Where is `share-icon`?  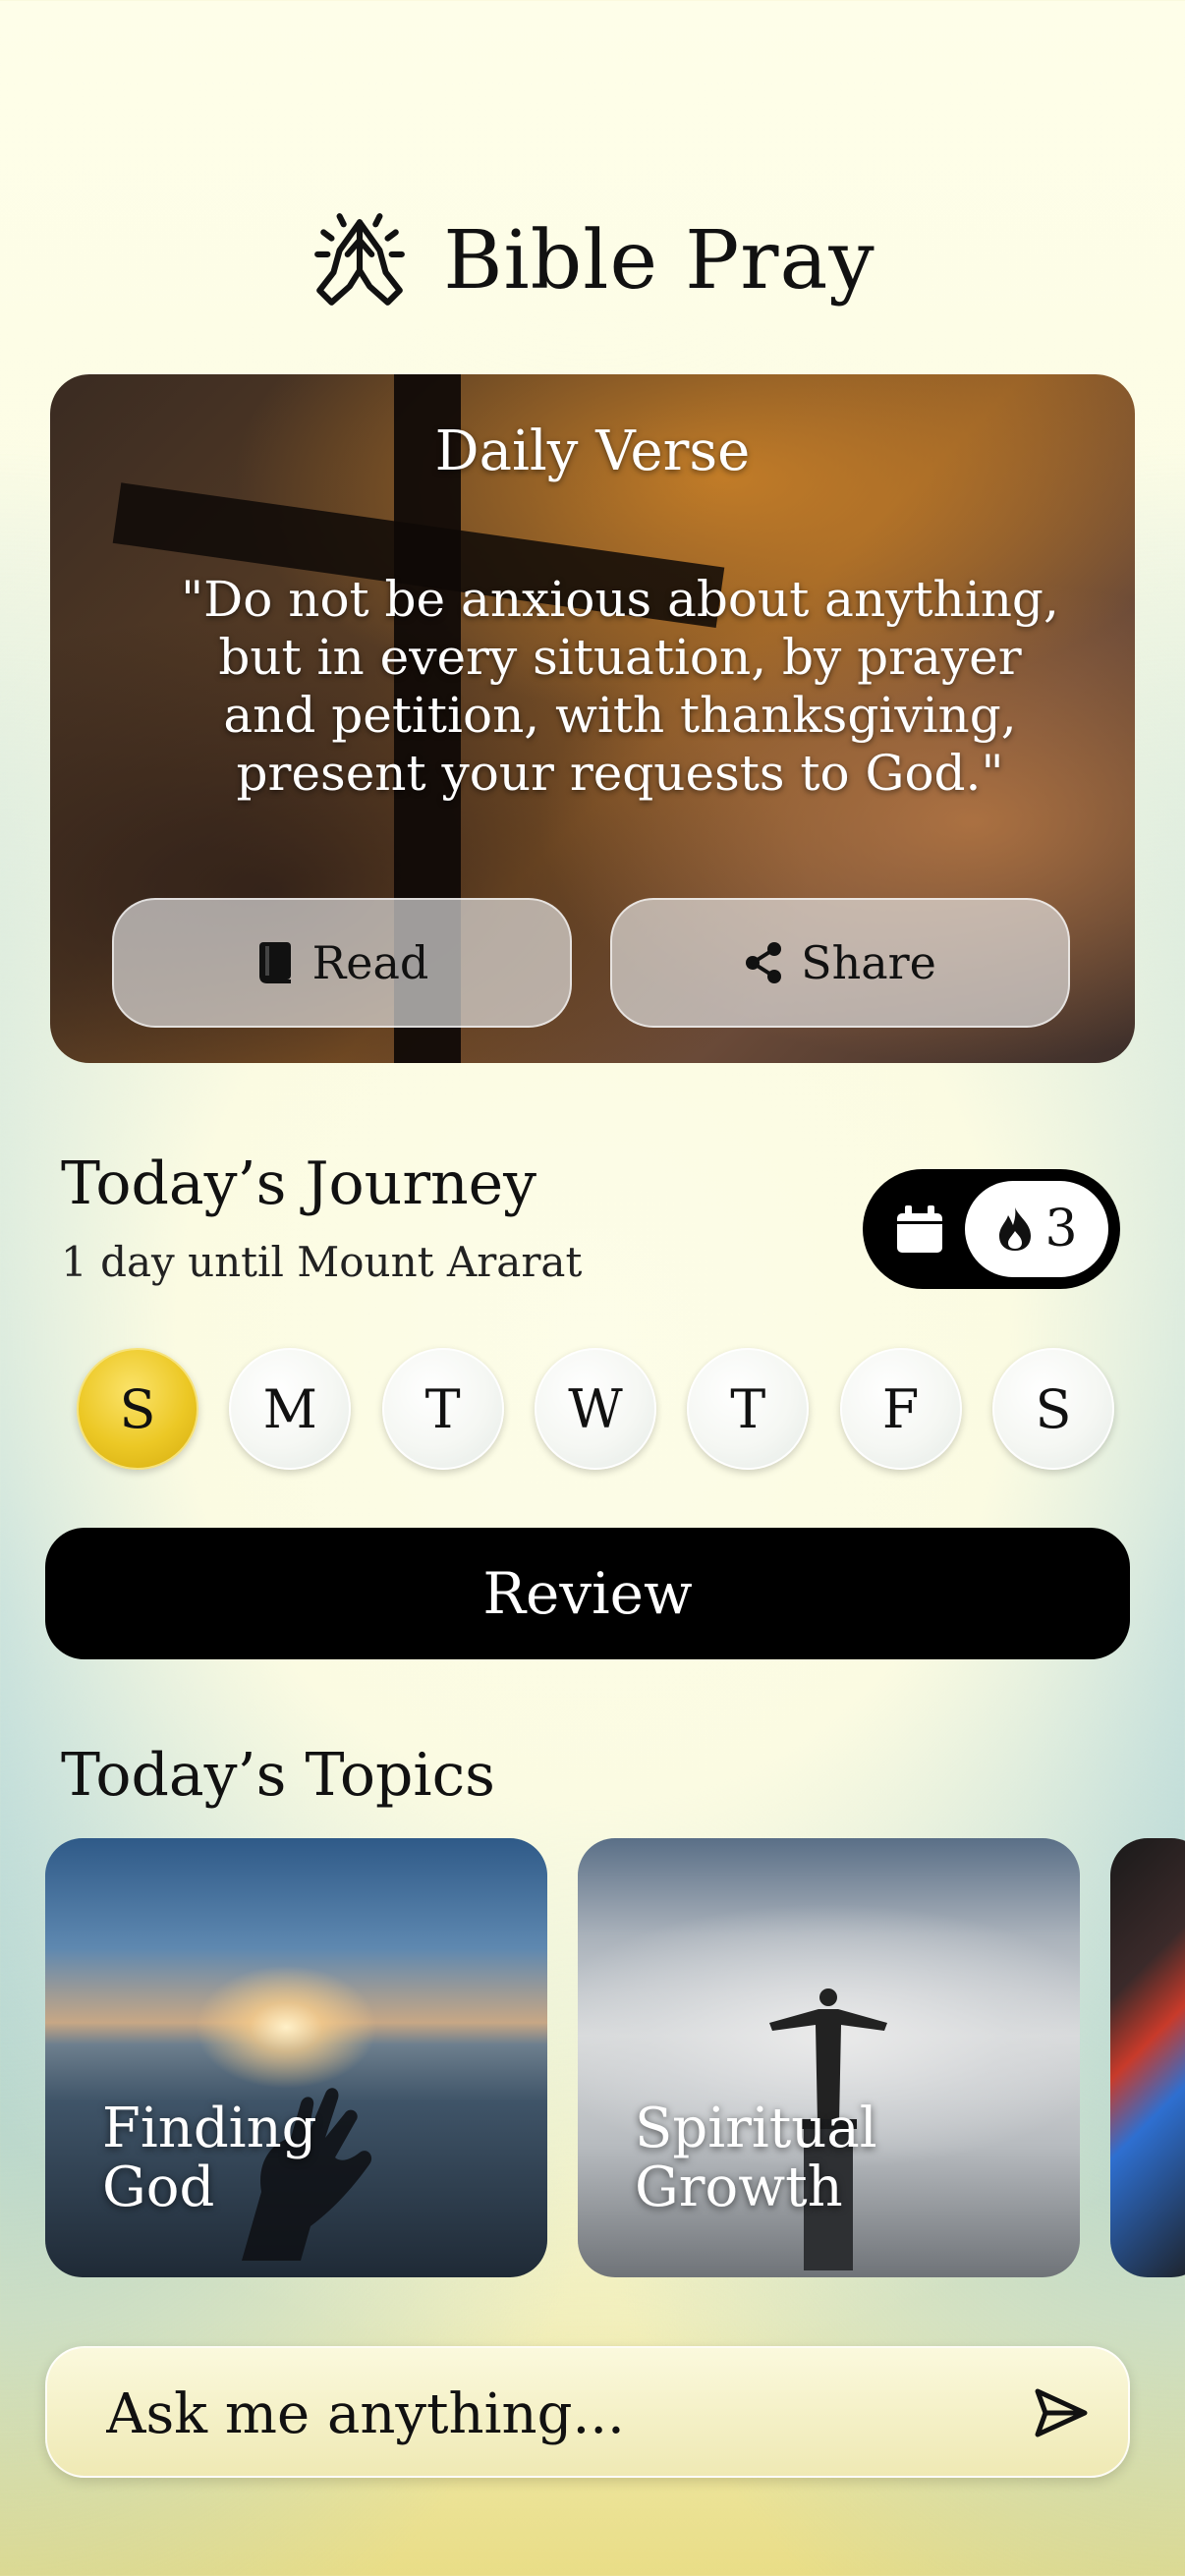 share-icon is located at coordinates (764, 962).